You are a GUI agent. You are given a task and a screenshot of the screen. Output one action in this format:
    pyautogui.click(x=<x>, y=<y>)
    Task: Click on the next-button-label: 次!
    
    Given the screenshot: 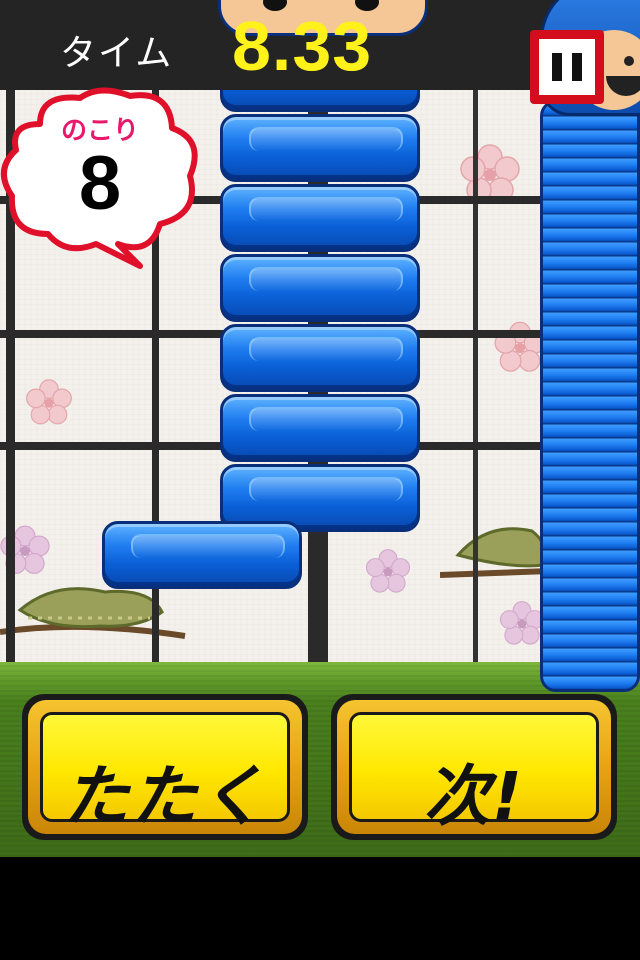 What is the action you would take?
    pyautogui.click(x=474, y=796)
    